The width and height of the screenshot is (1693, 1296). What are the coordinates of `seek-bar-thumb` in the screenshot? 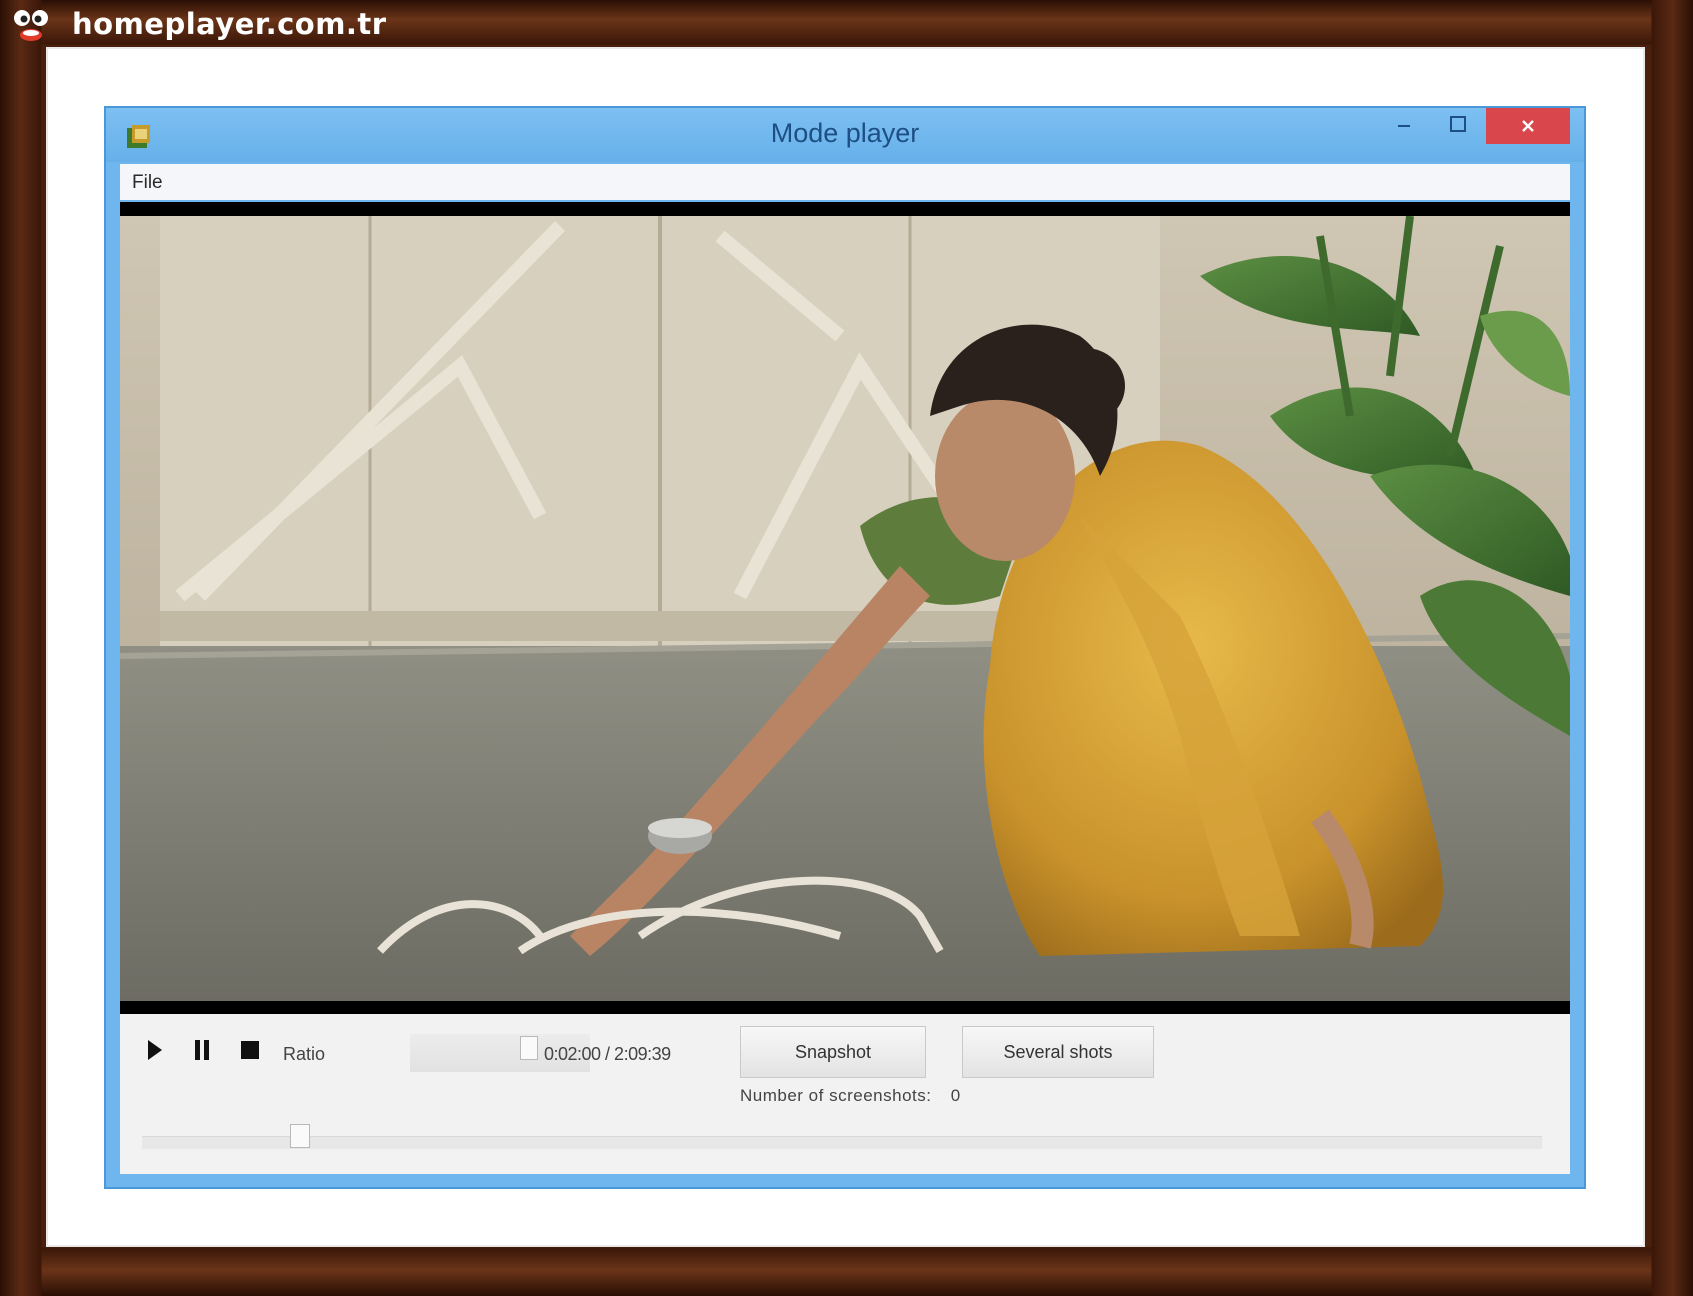 It's located at (300, 1136).